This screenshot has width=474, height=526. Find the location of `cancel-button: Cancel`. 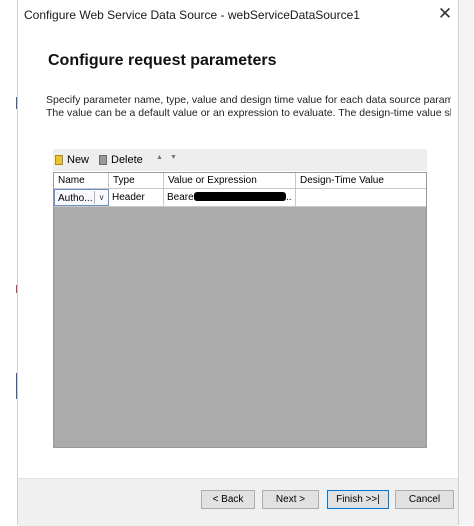

cancel-button: Cancel is located at coordinates (424, 499).